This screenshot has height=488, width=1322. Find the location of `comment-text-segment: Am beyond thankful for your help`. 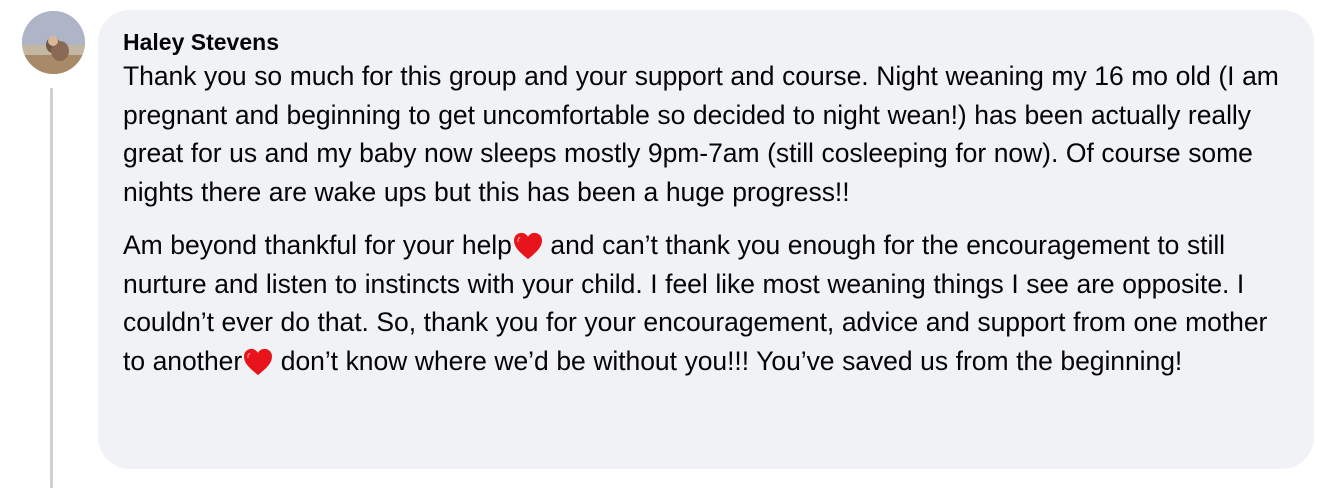

comment-text-segment: Am beyond thankful for your help is located at coordinates (317, 245).